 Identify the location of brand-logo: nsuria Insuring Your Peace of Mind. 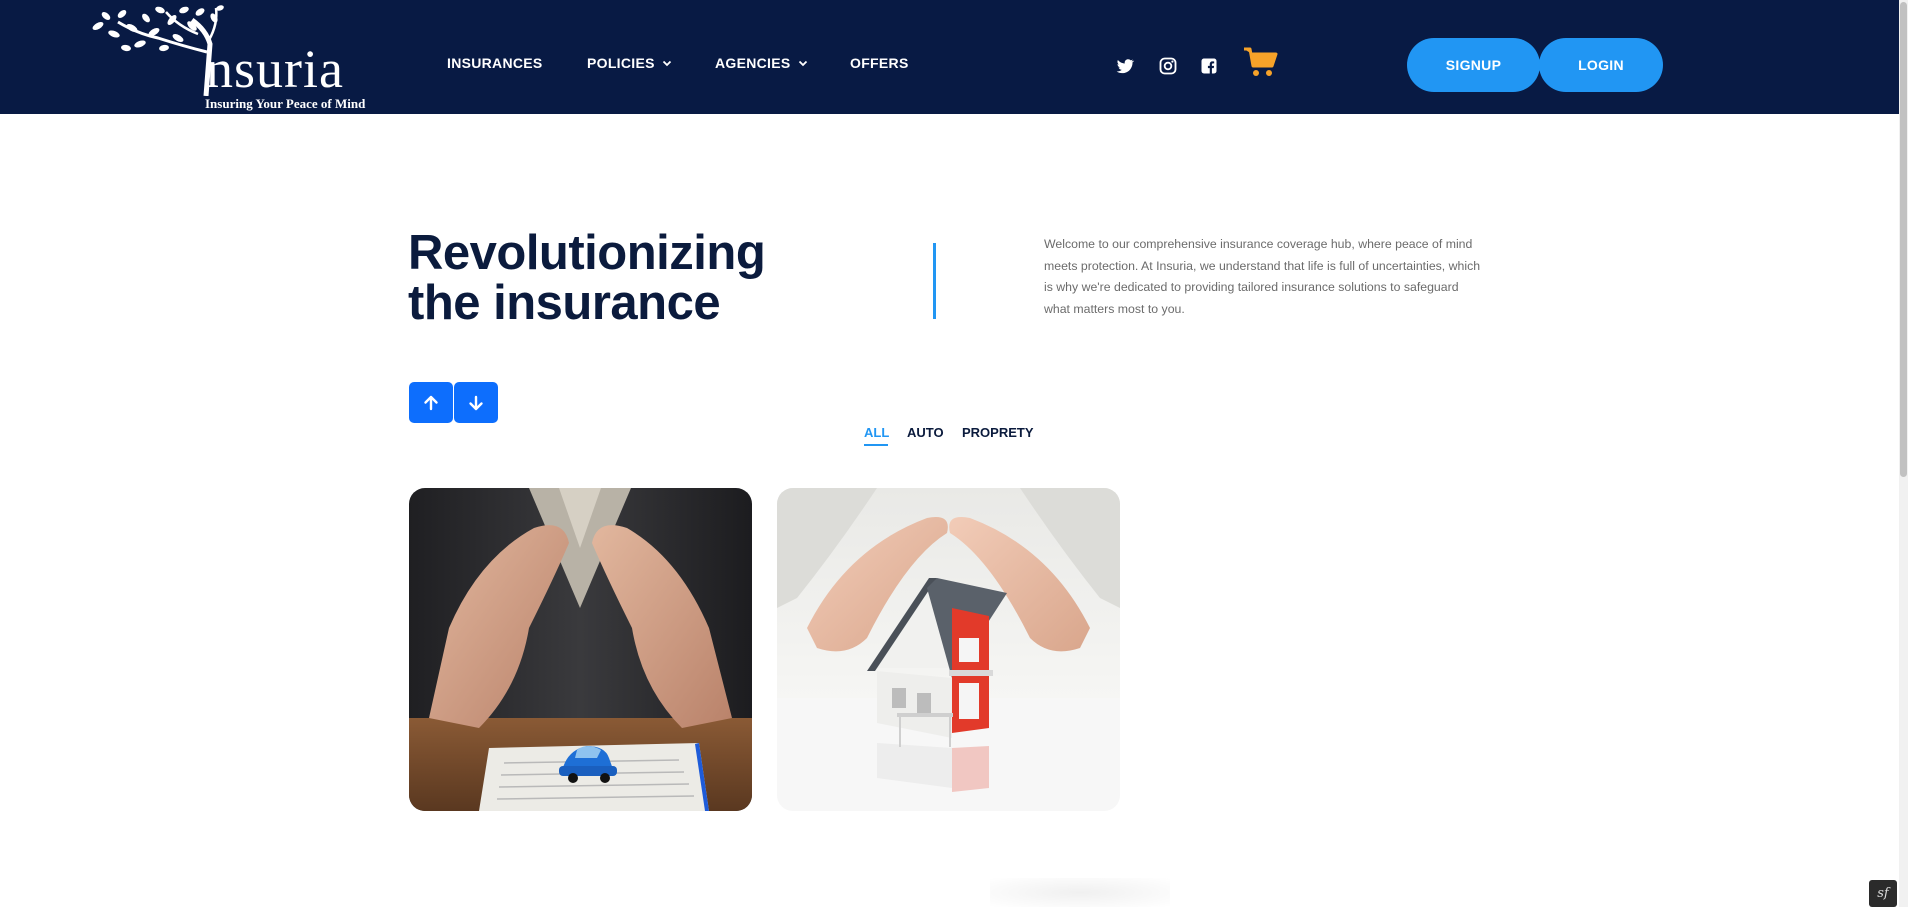
(233, 58).